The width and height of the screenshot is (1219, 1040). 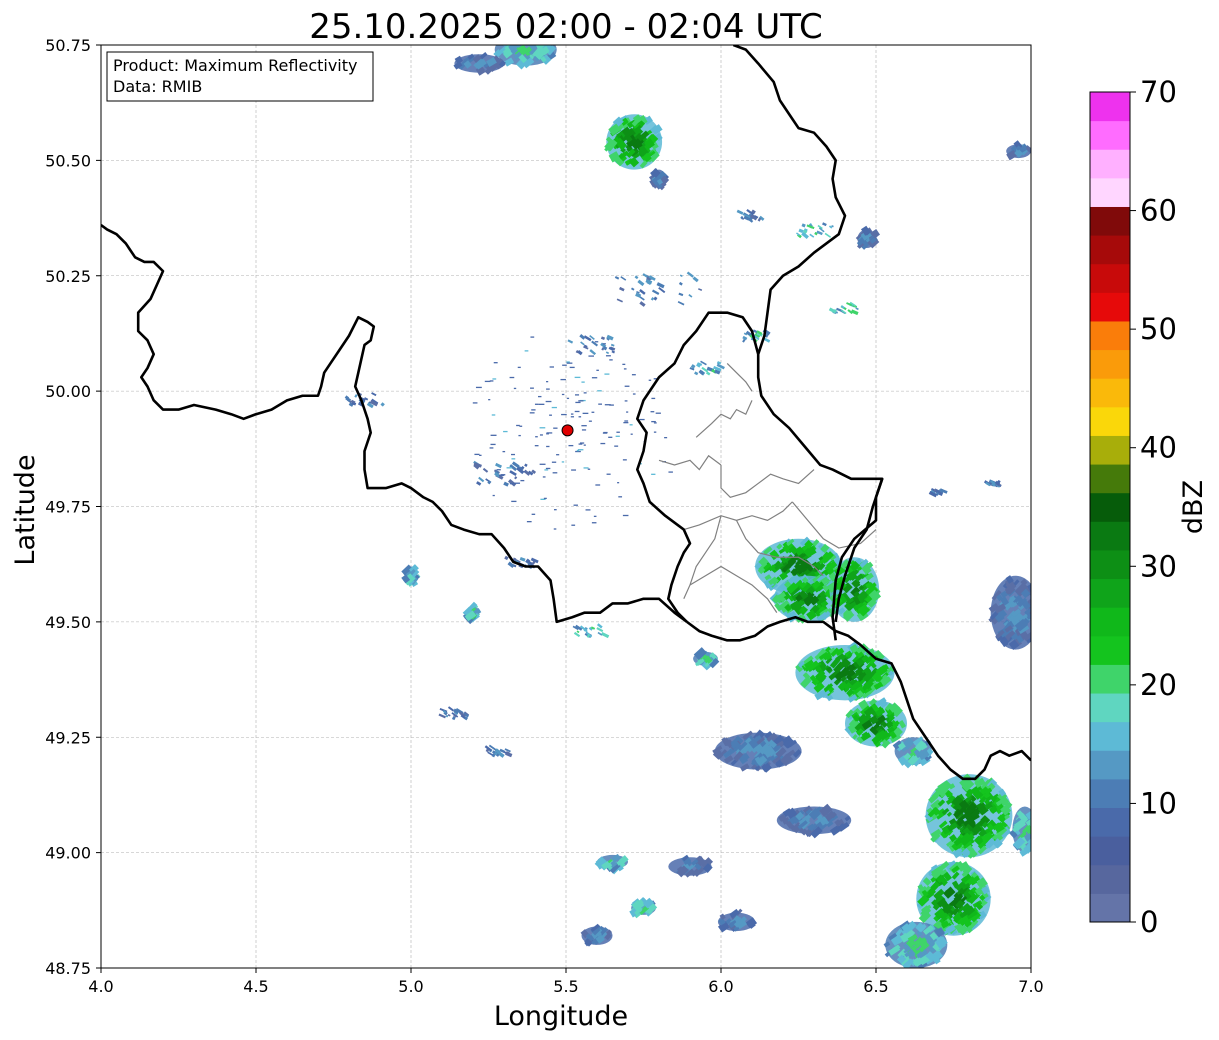 What do you see at coordinates (68, 737) in the screenshot?
I see `y-tick-label: 49.25` at bounding box center [68, 737].